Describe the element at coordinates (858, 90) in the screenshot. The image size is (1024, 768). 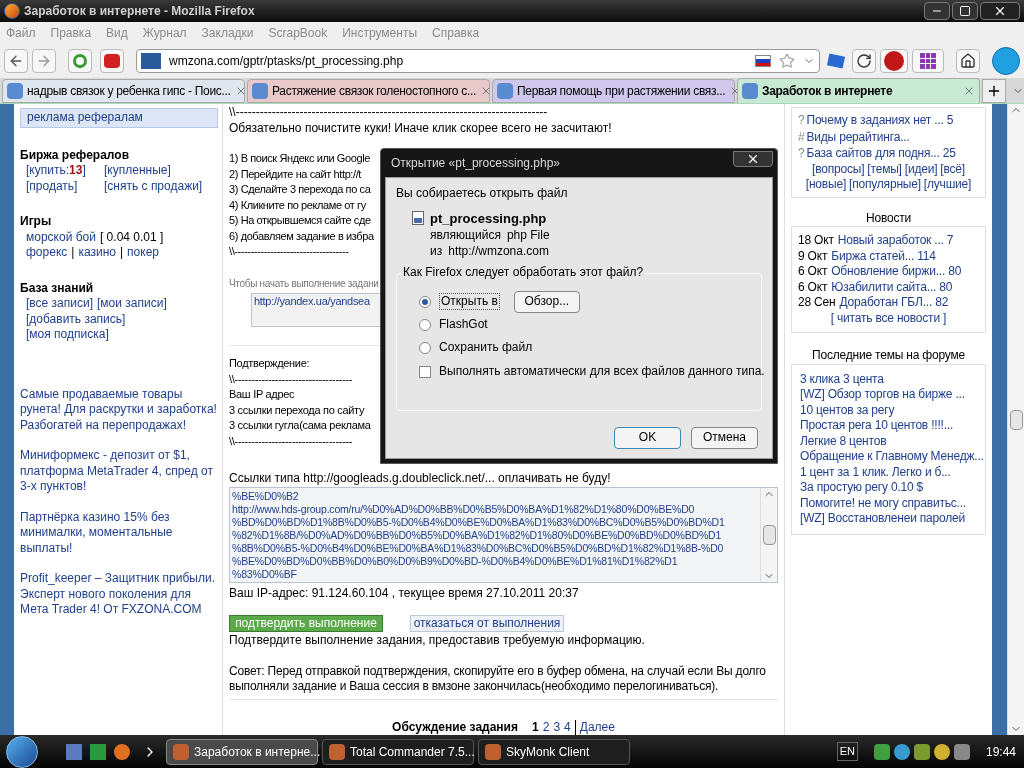
I see `browser-tab: Заработок в интернете` at that location.